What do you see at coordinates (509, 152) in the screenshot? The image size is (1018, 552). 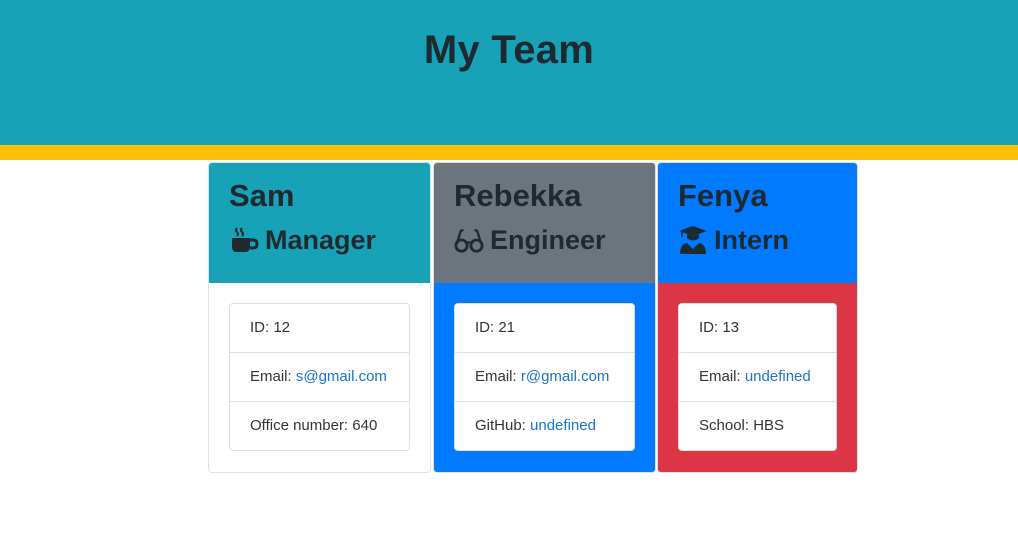 I see `header-stripe` at bounding box center [509, 152].